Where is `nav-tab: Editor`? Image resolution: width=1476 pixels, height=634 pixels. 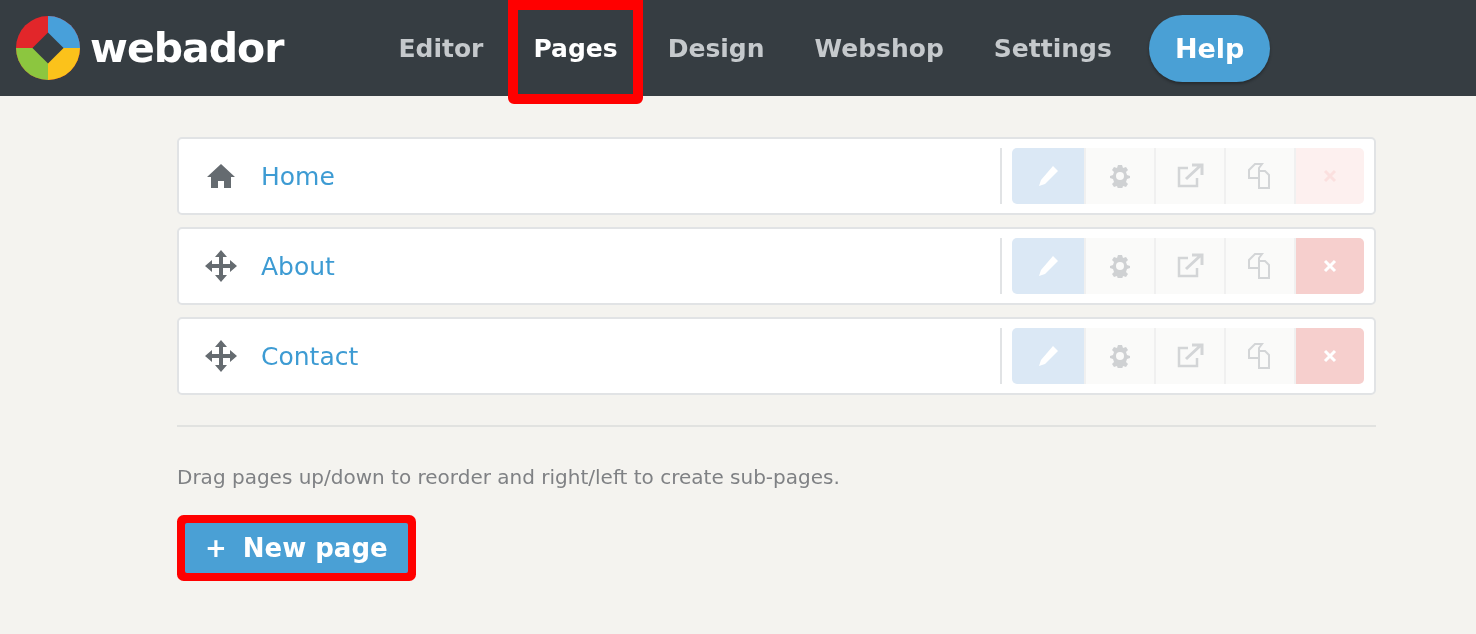
nav-tab: Editor is located at coordinates (441, 48).